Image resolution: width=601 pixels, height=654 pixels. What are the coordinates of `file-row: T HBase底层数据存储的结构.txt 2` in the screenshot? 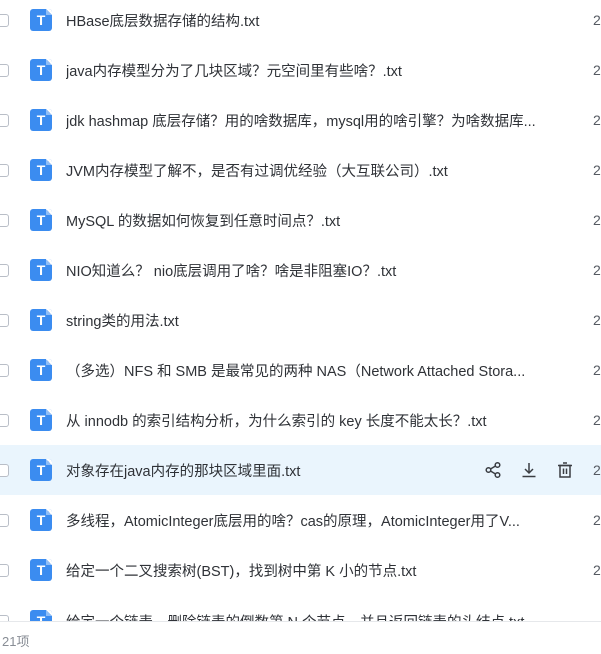 It's located at (300, 22).